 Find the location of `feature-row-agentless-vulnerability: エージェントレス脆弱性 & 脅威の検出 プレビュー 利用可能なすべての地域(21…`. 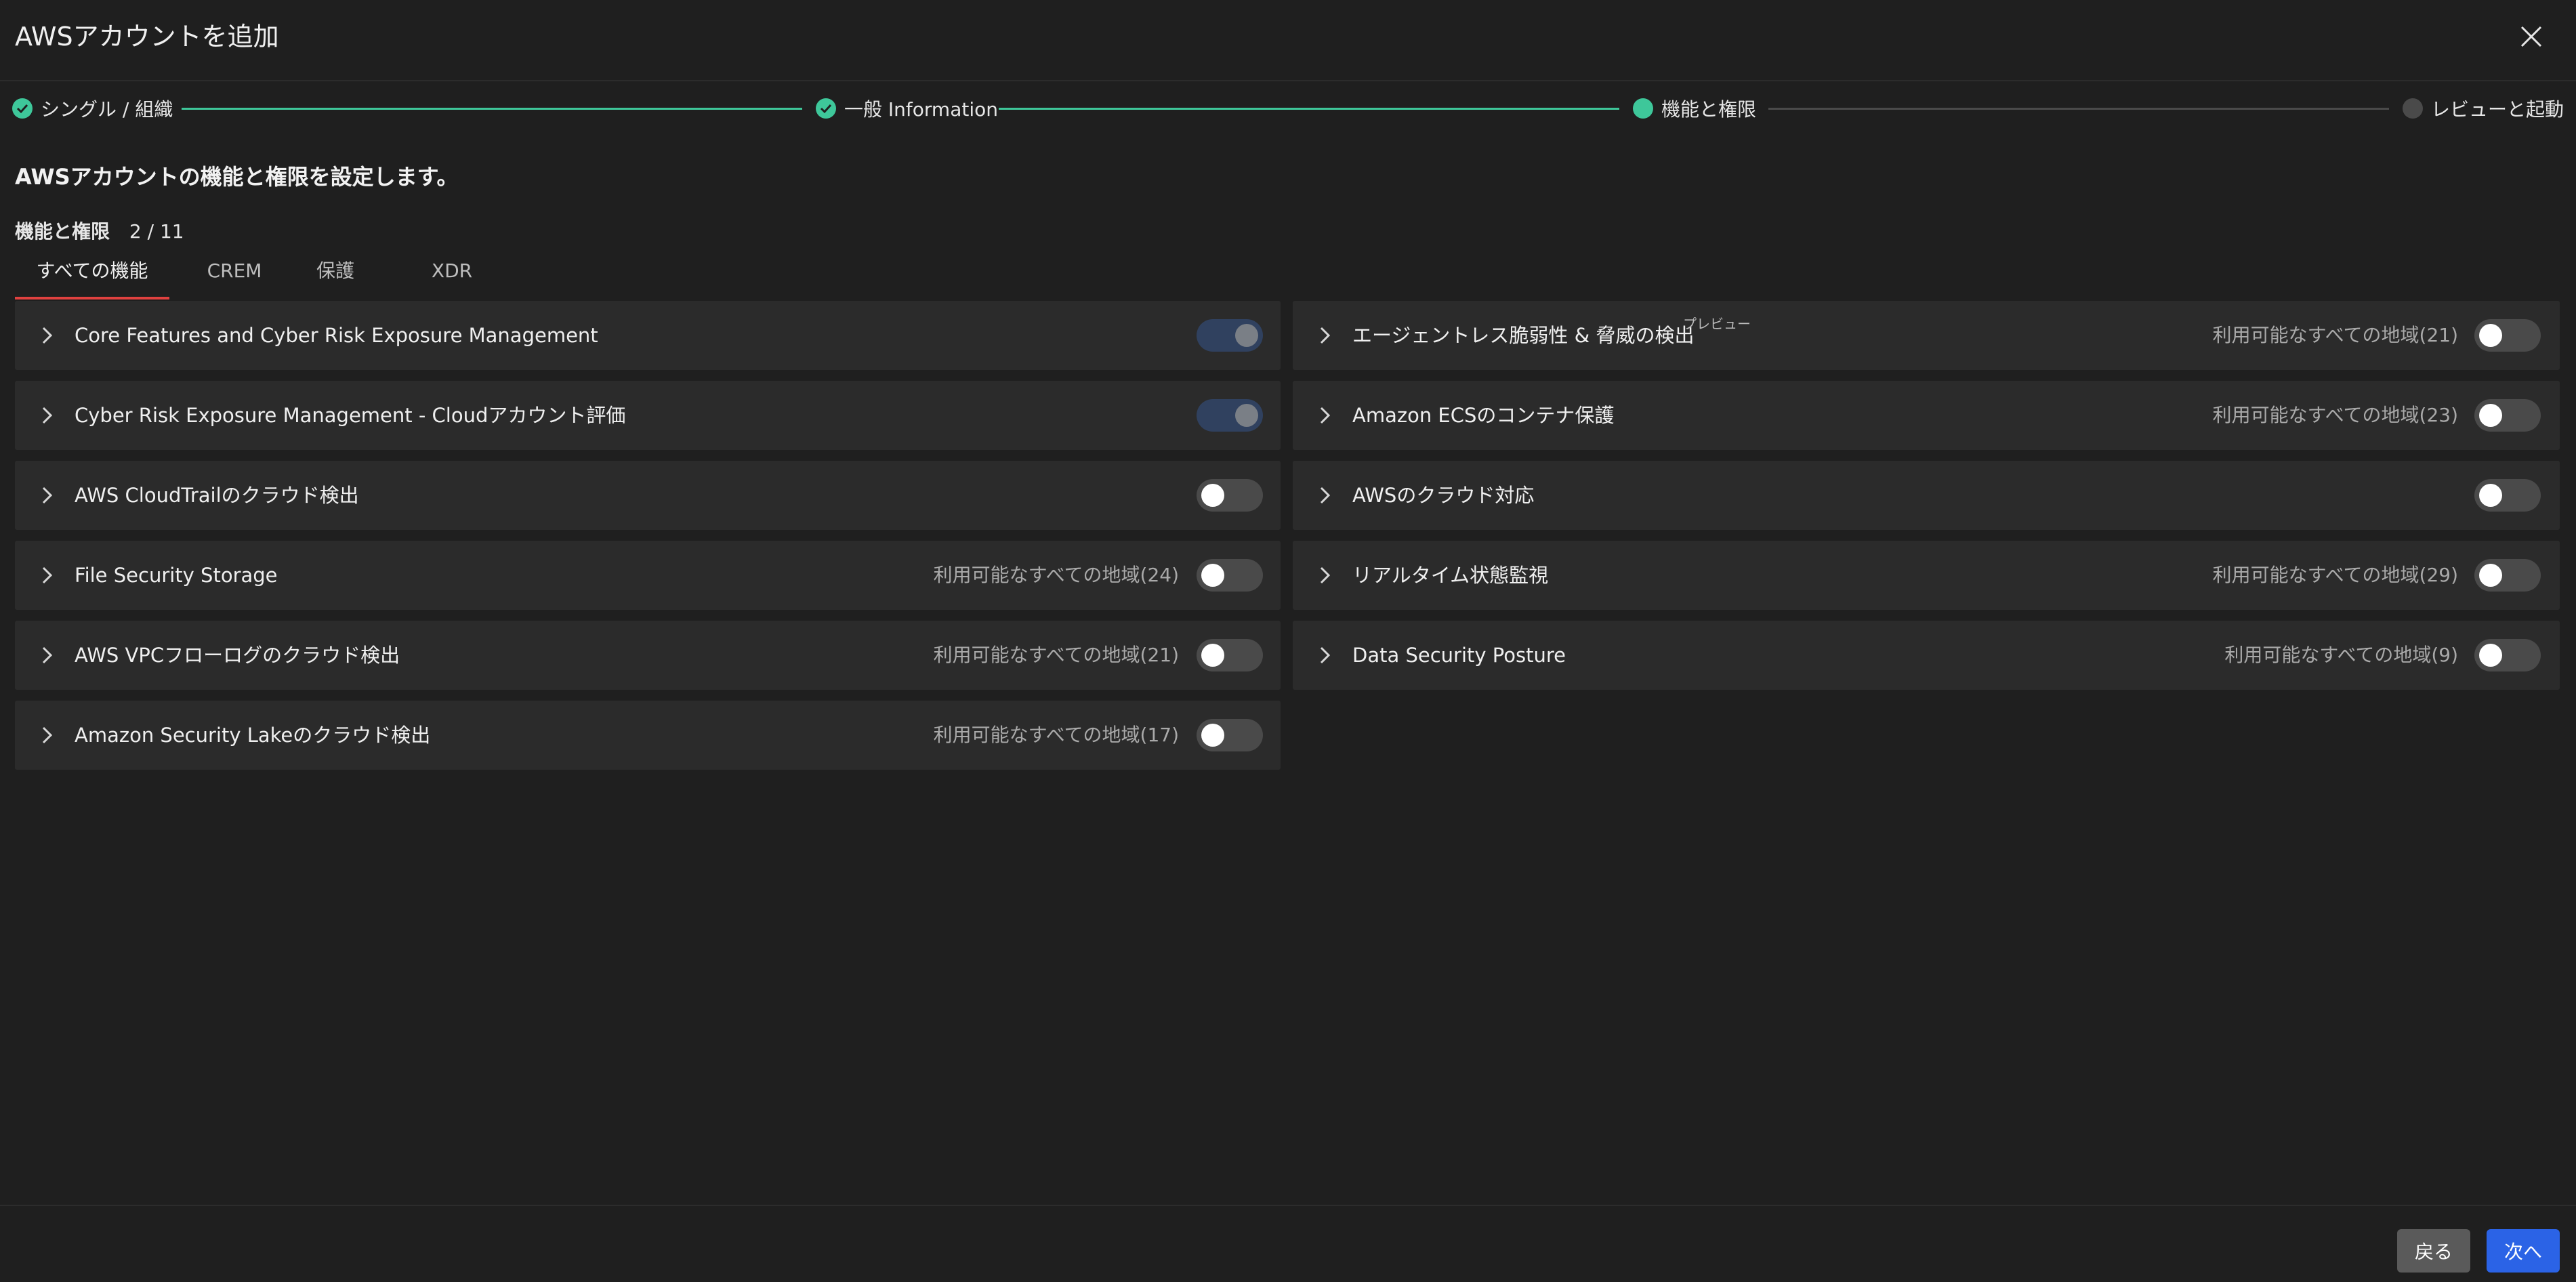

feature-row-agentless-vulnerability: エージェントレス脆弱性 & 脅威の検出 プレビュー 利用可能なすべての地域(21… is located at coordinates (1926, 335).